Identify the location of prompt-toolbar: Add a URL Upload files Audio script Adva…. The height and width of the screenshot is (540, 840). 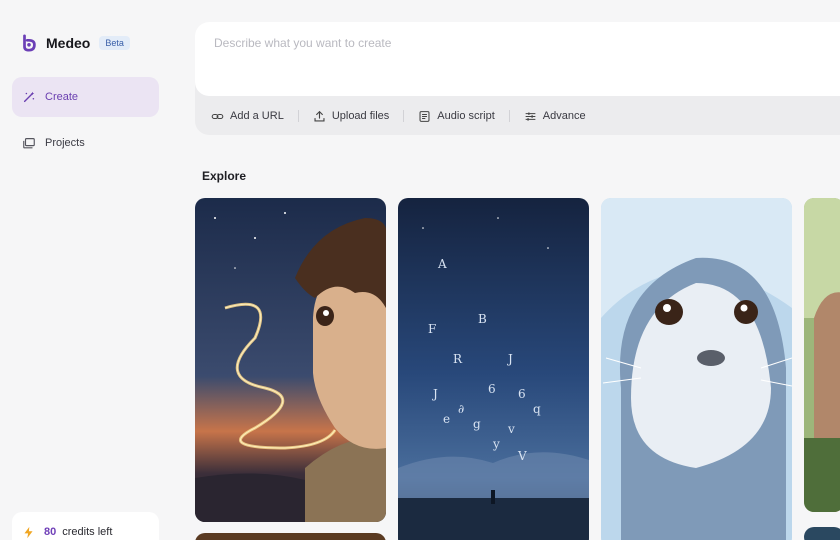
(398, 116).